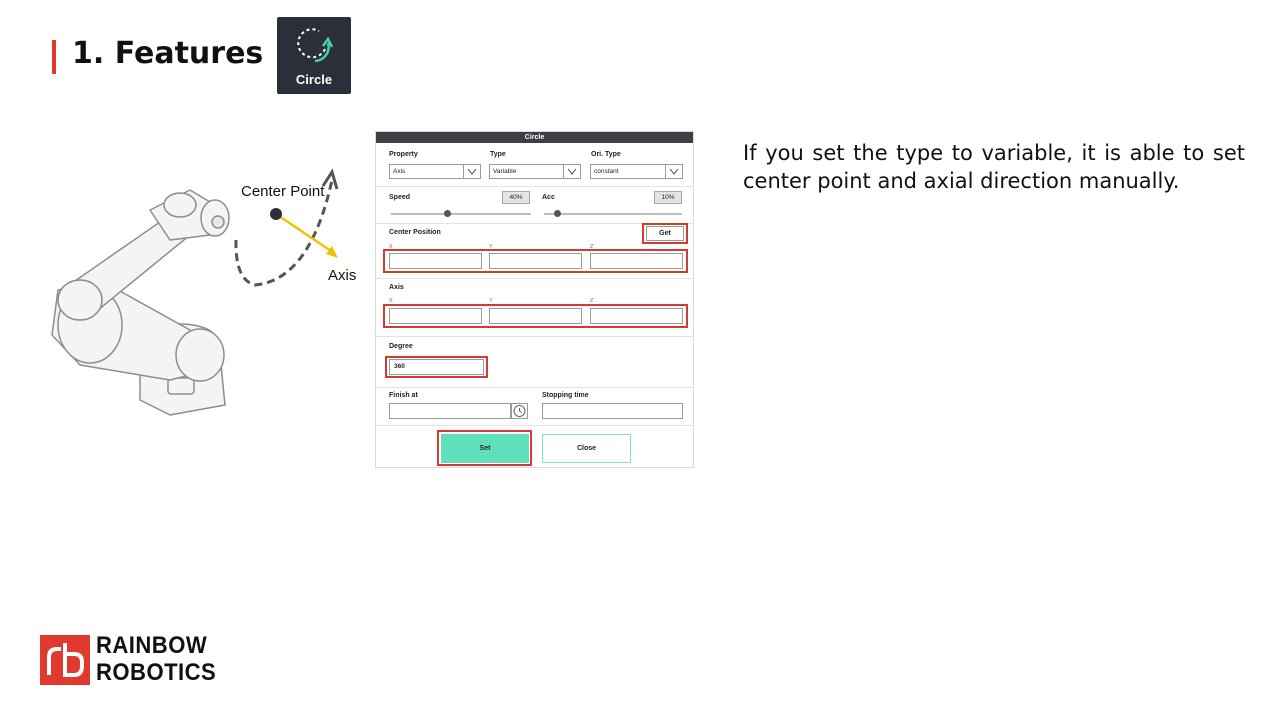 Image resolution: width=1280 pixels, height=720 pixels. I want to click on rainbow-robotics-logo-mark, so click(65, 660).